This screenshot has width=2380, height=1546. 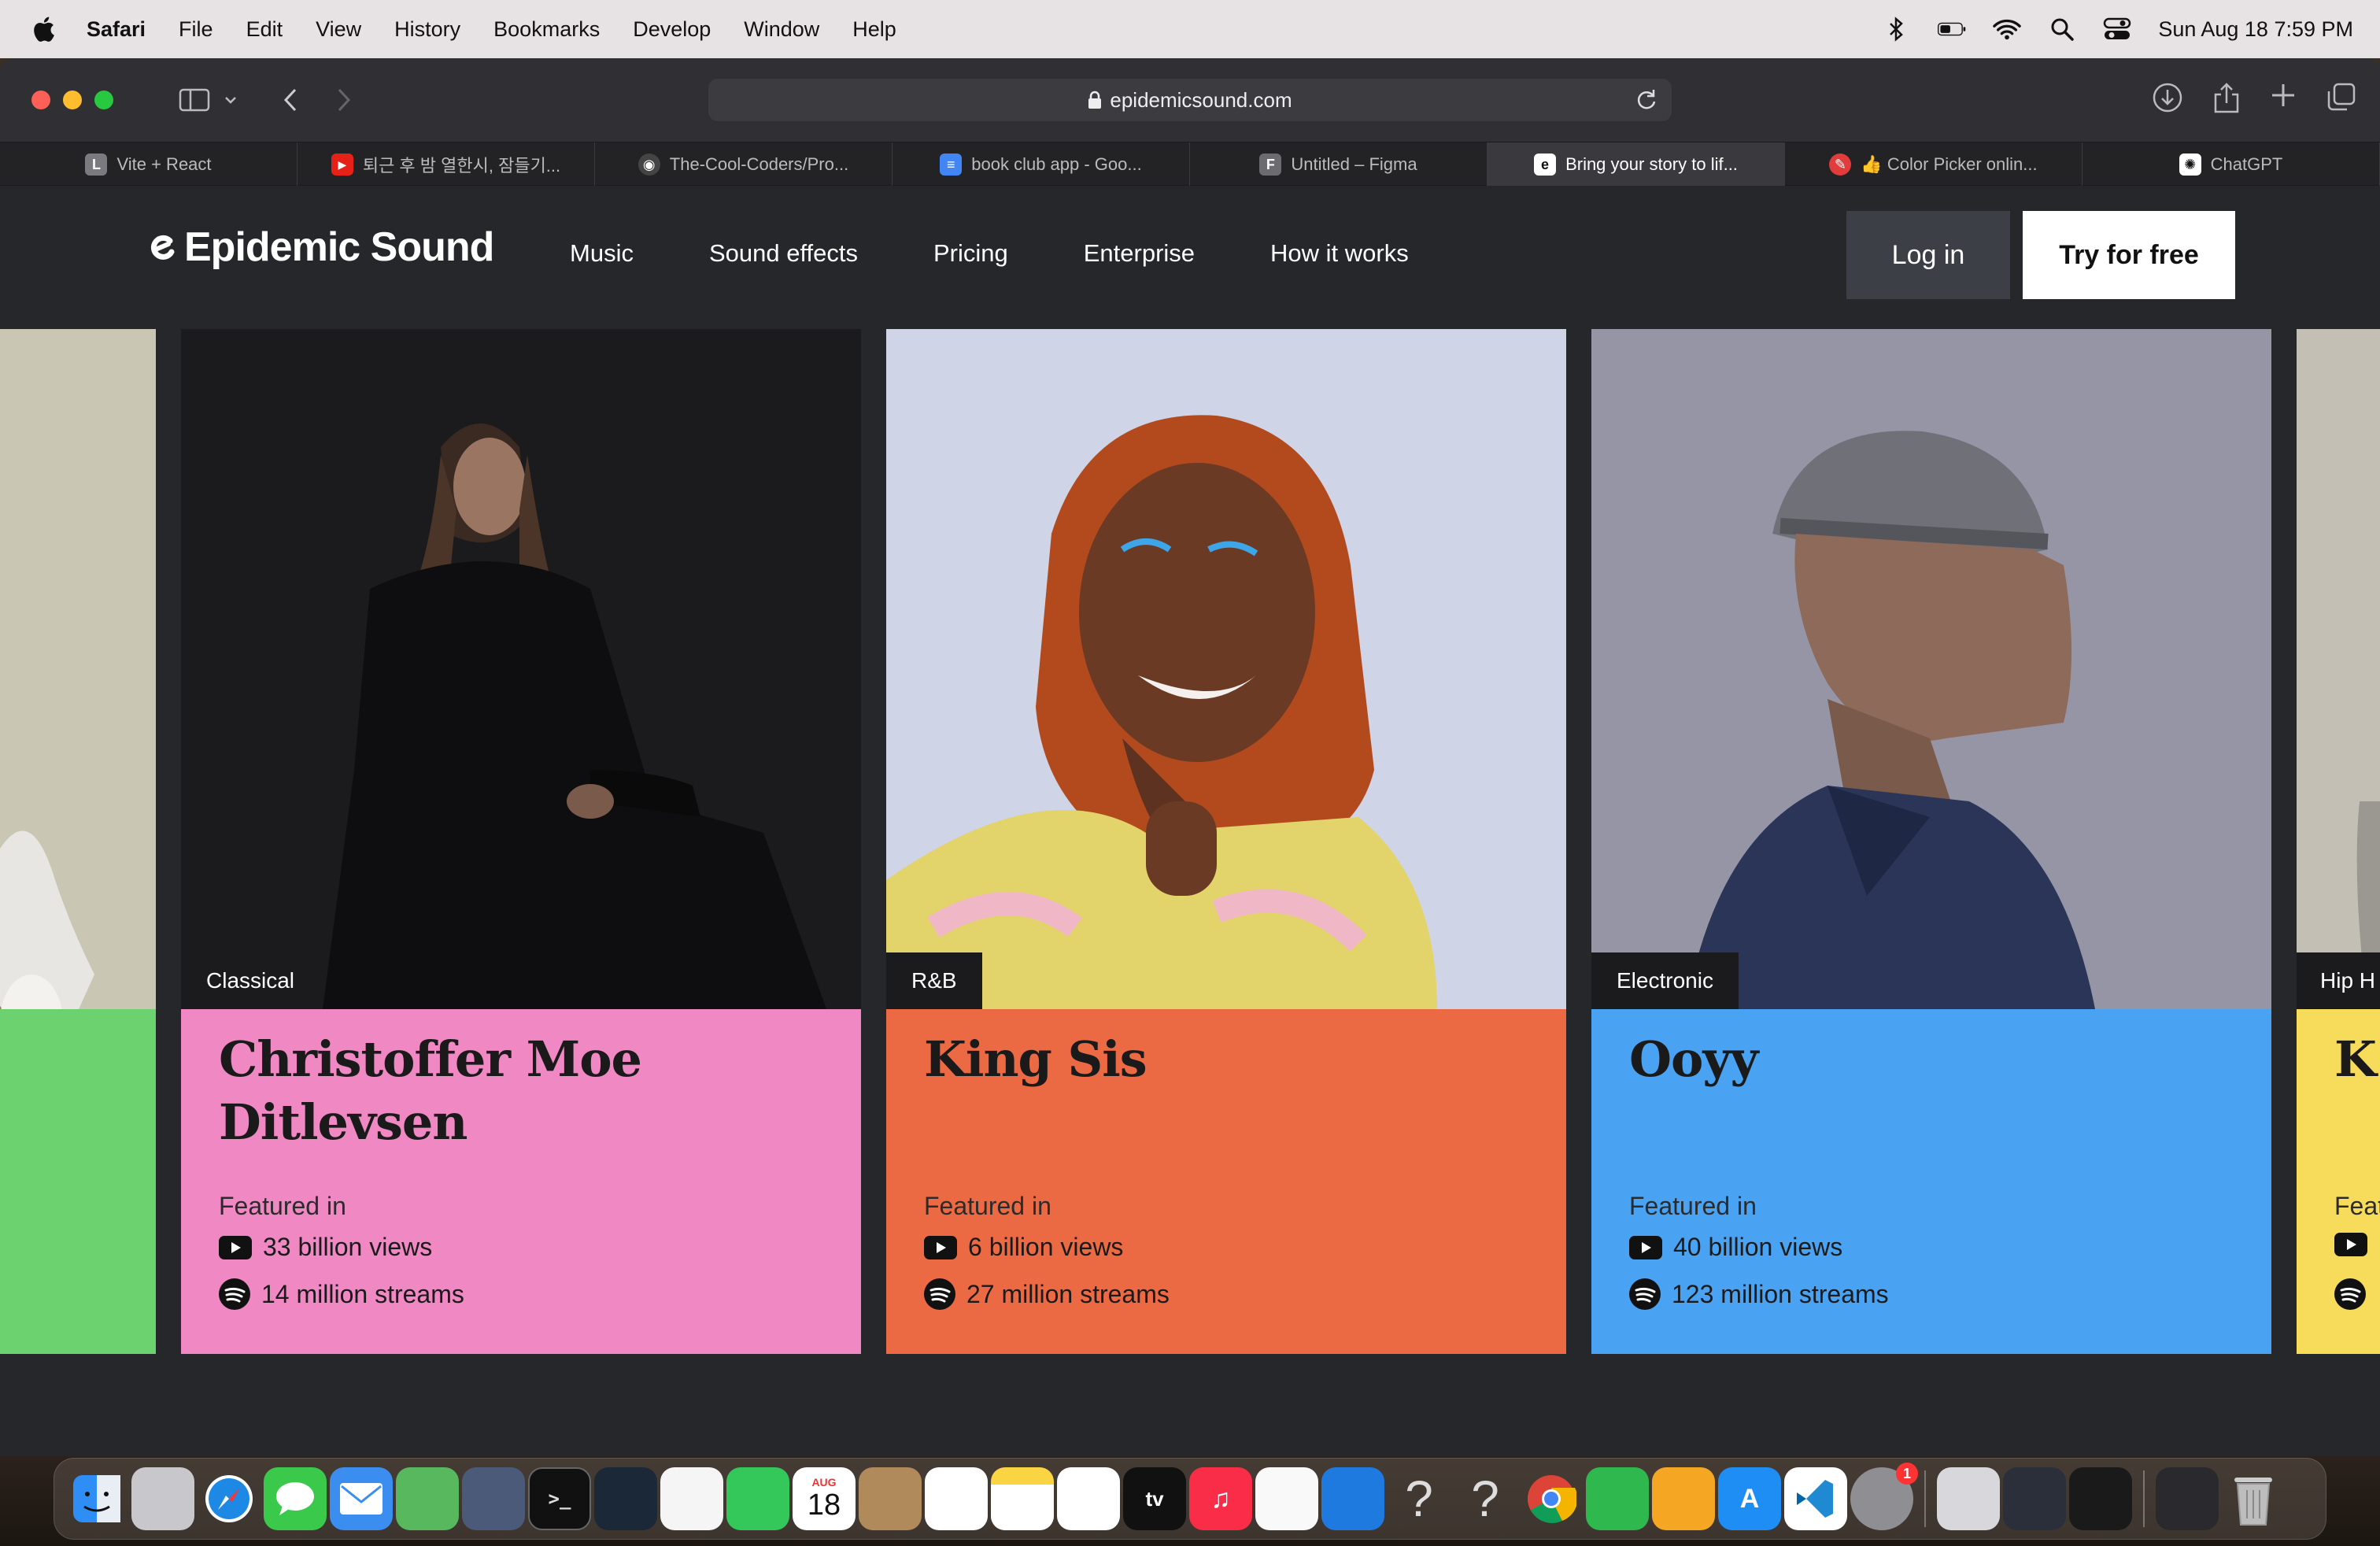 What do you see at coordinates (1339, 165) in the screenshot?
I see `tab-figma: F Untitled – Figma` at bounding box center [1339, 165].